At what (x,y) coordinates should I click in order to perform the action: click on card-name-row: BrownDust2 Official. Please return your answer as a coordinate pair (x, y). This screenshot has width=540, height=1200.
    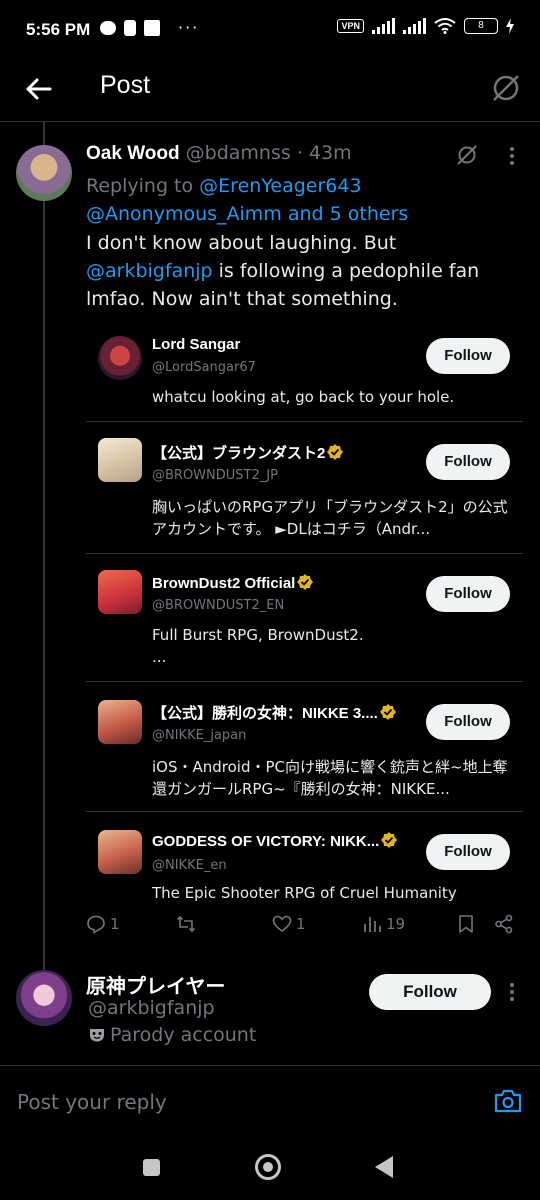
    Looking at the image, I should click on (233, 583).